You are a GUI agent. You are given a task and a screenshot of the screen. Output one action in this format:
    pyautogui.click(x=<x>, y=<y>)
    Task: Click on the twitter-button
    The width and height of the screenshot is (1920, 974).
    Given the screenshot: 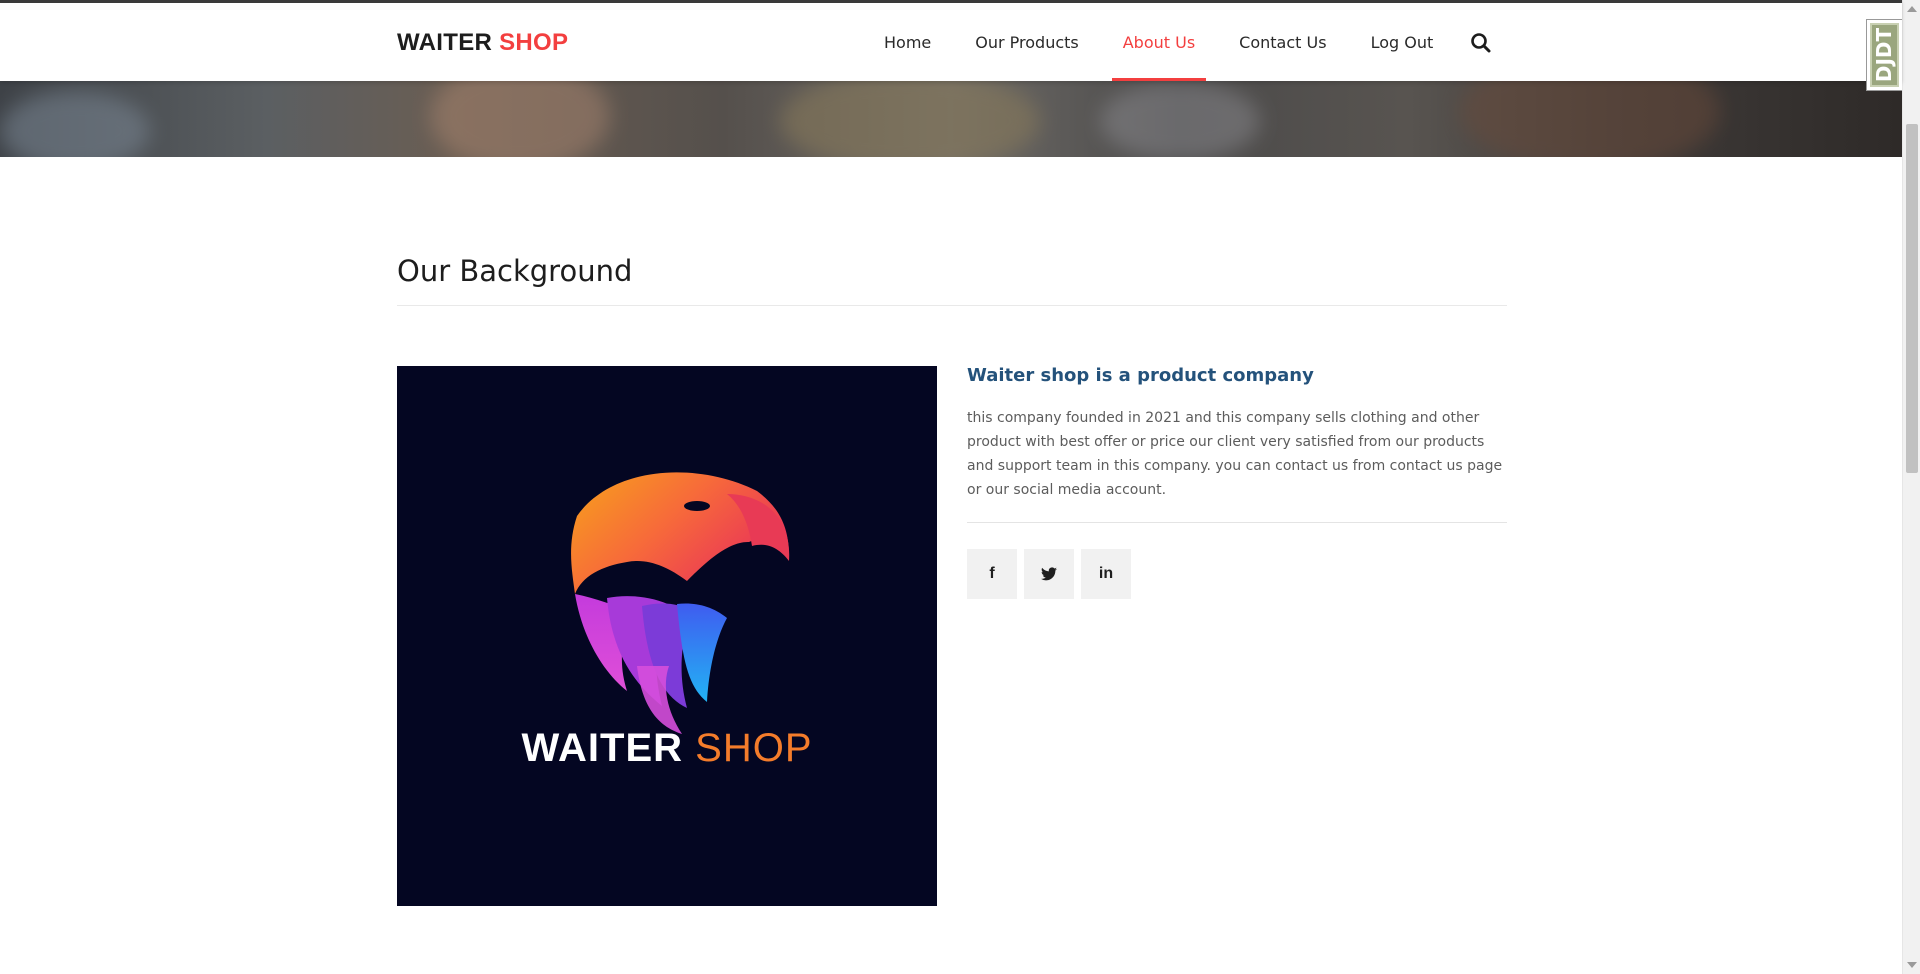 What is the action you would take?
    pyautogui.click(x=1049, y=574)
    